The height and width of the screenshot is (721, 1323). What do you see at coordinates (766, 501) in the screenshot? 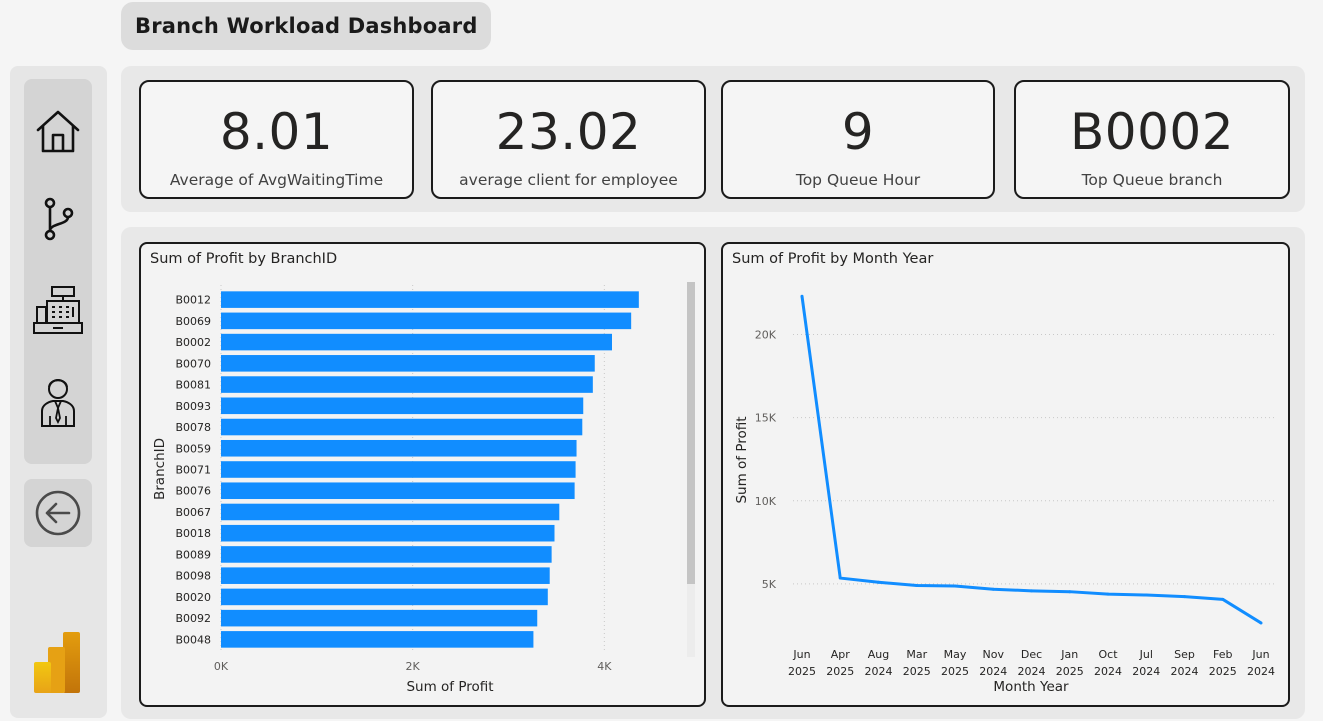
I see `y-tick-label: 10K` at bounding box center [766, 501].